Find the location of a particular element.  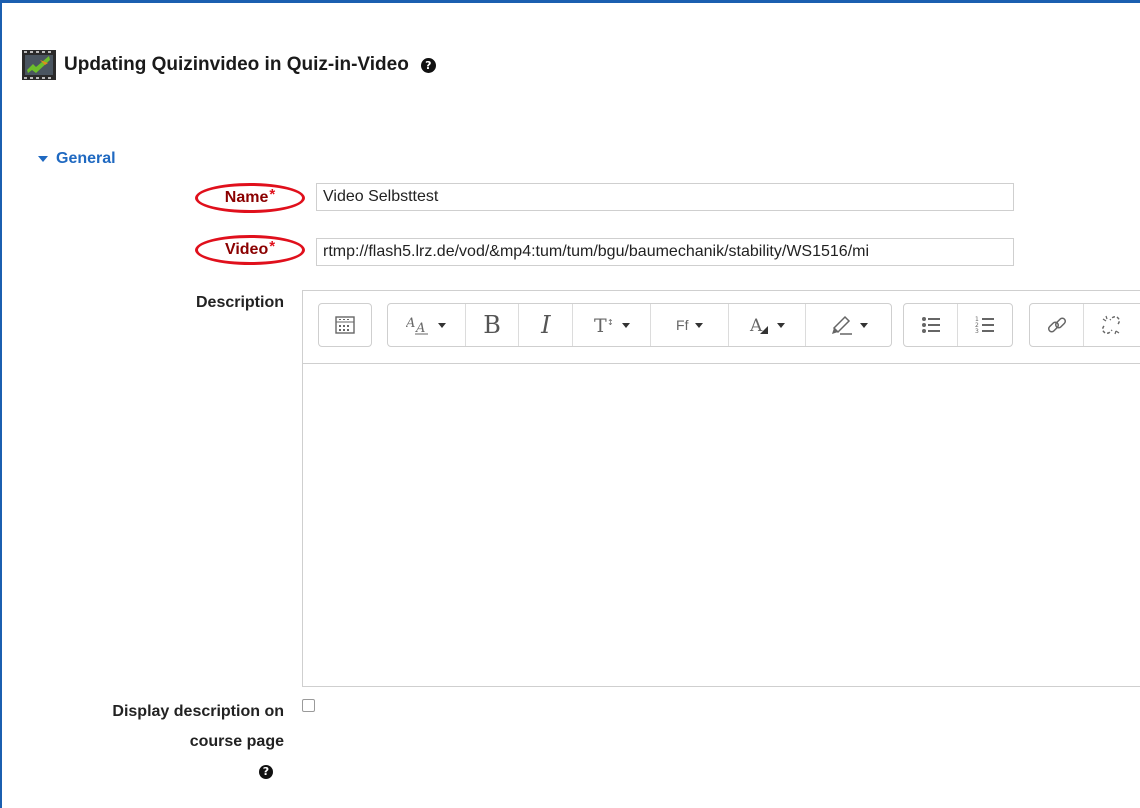

display-description-label-cont: course page is located at coordinates (236, 741).